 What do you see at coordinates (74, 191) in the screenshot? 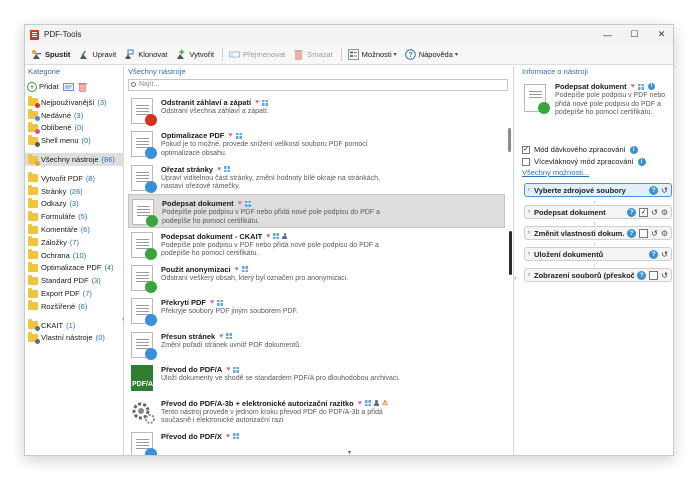
I see `category-item: Stránky (26)` at bounding box center [74, 191].